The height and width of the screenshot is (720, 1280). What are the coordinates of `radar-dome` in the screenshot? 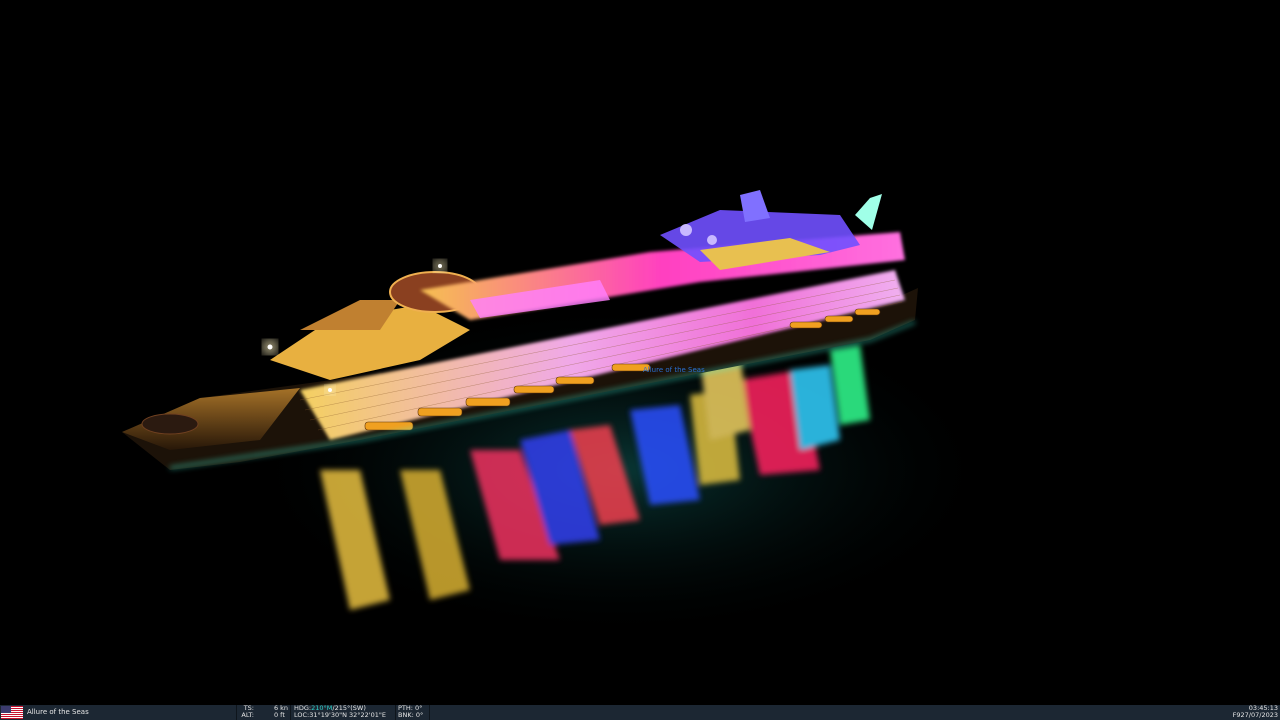 It's located at (686, 230).